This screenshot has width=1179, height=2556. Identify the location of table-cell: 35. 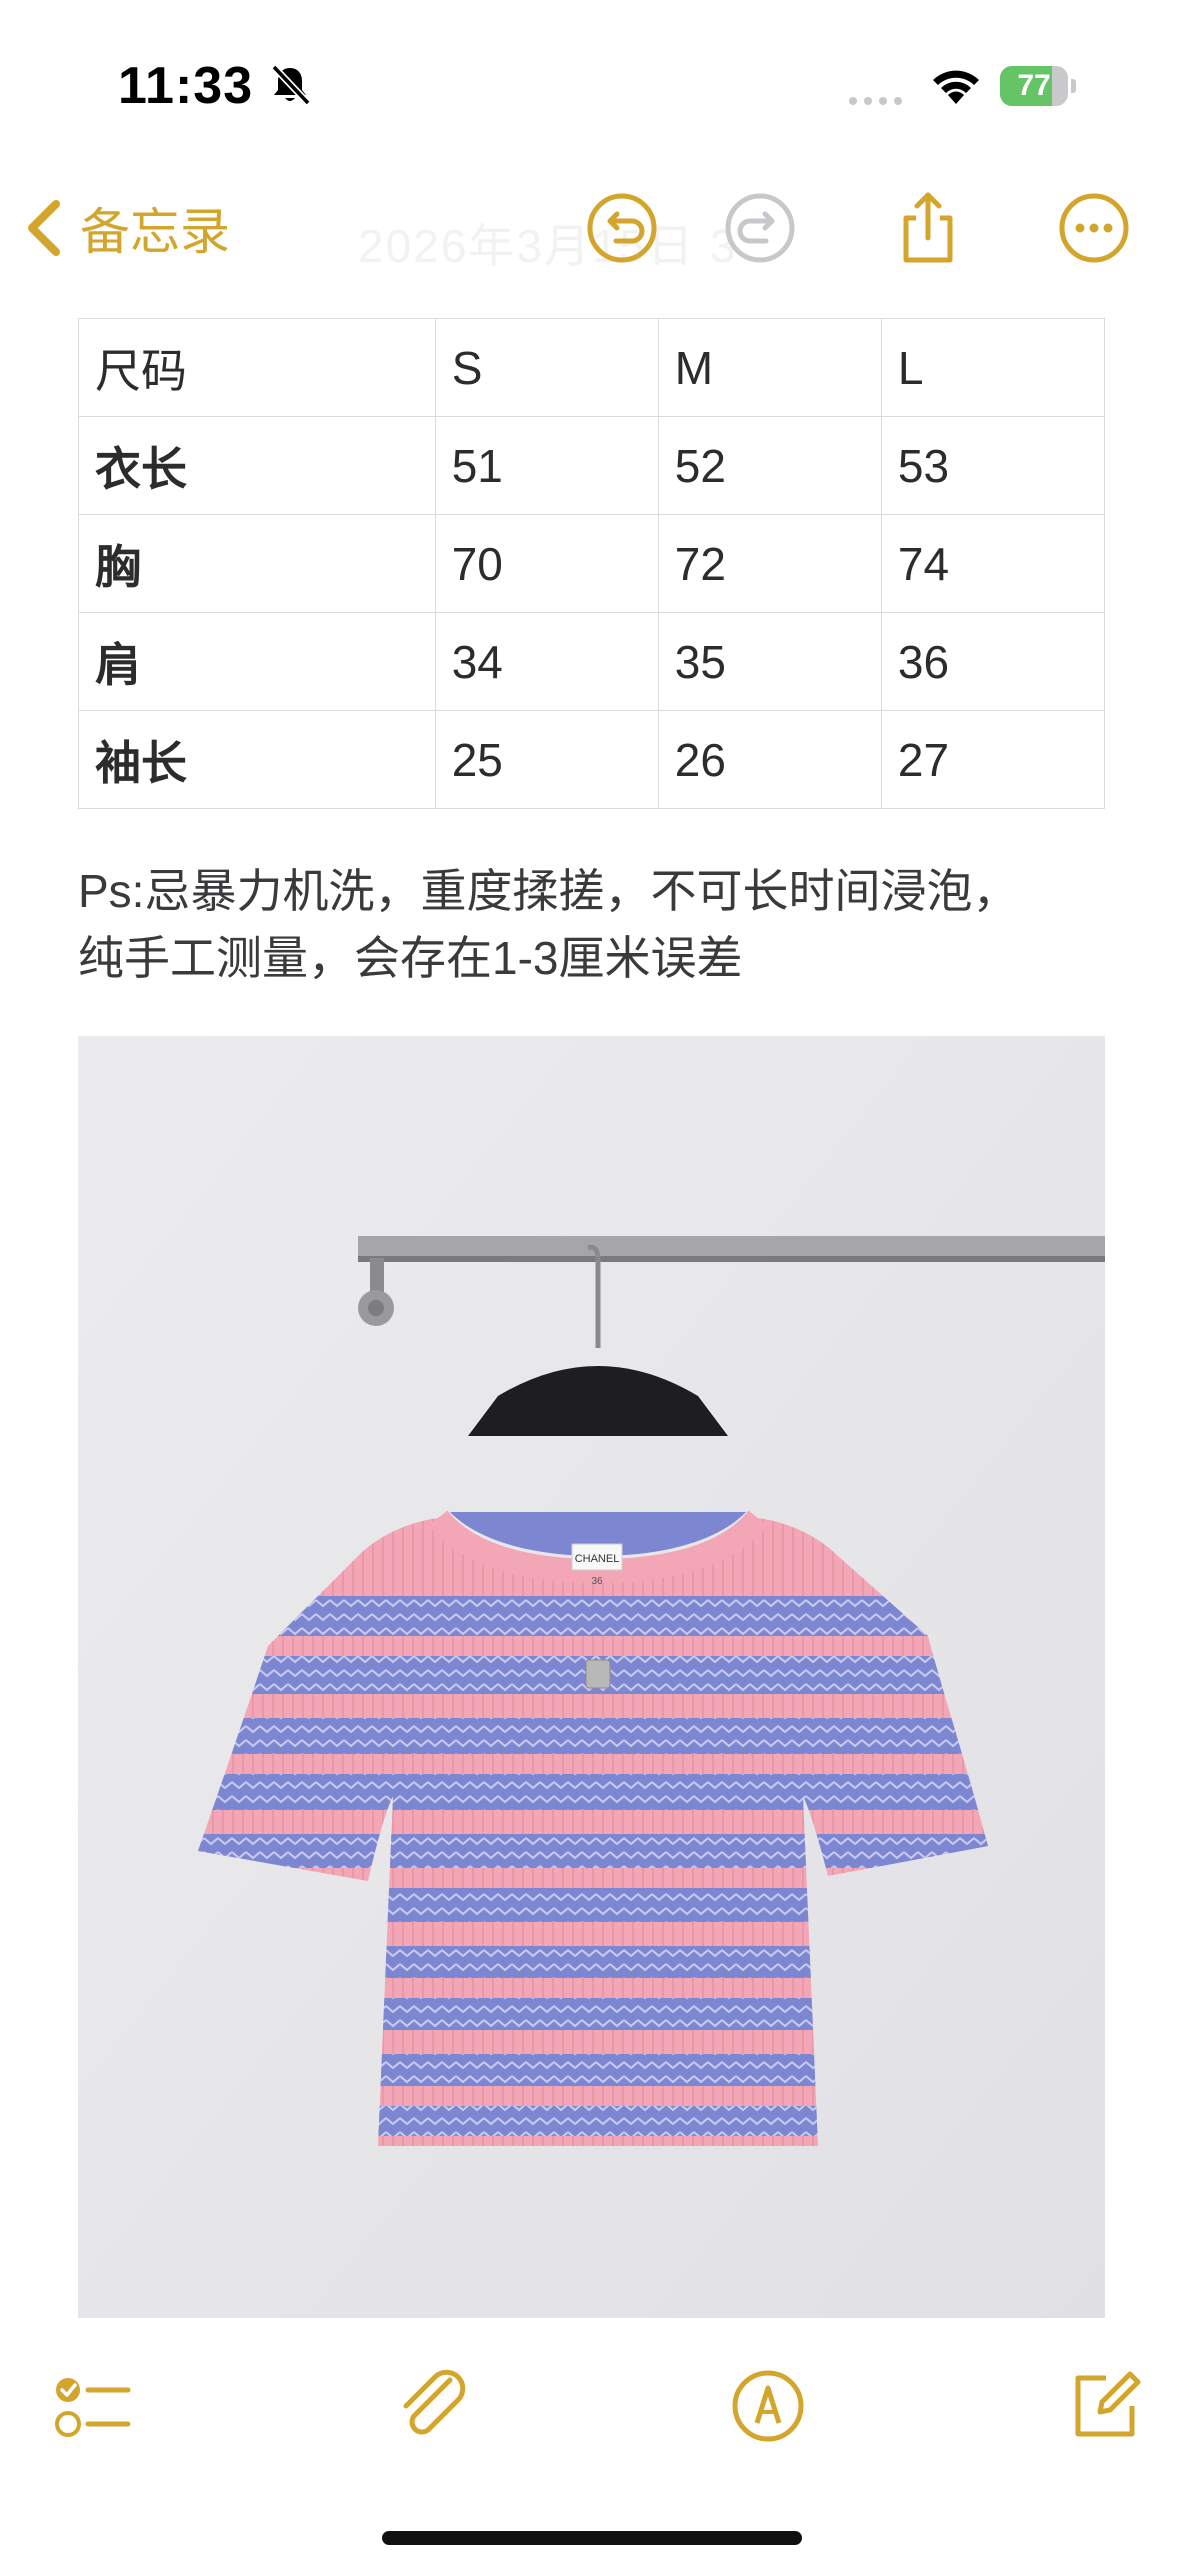
(769, 661).